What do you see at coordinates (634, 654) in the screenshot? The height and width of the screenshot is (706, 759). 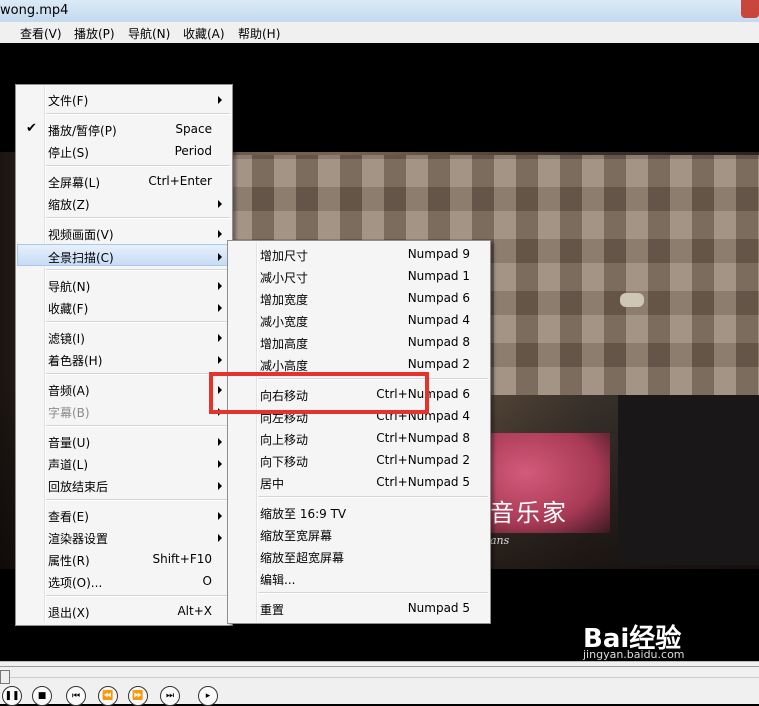 I see `watermark-url: jingyan.baidu.com` at bounding box center [634, 654].